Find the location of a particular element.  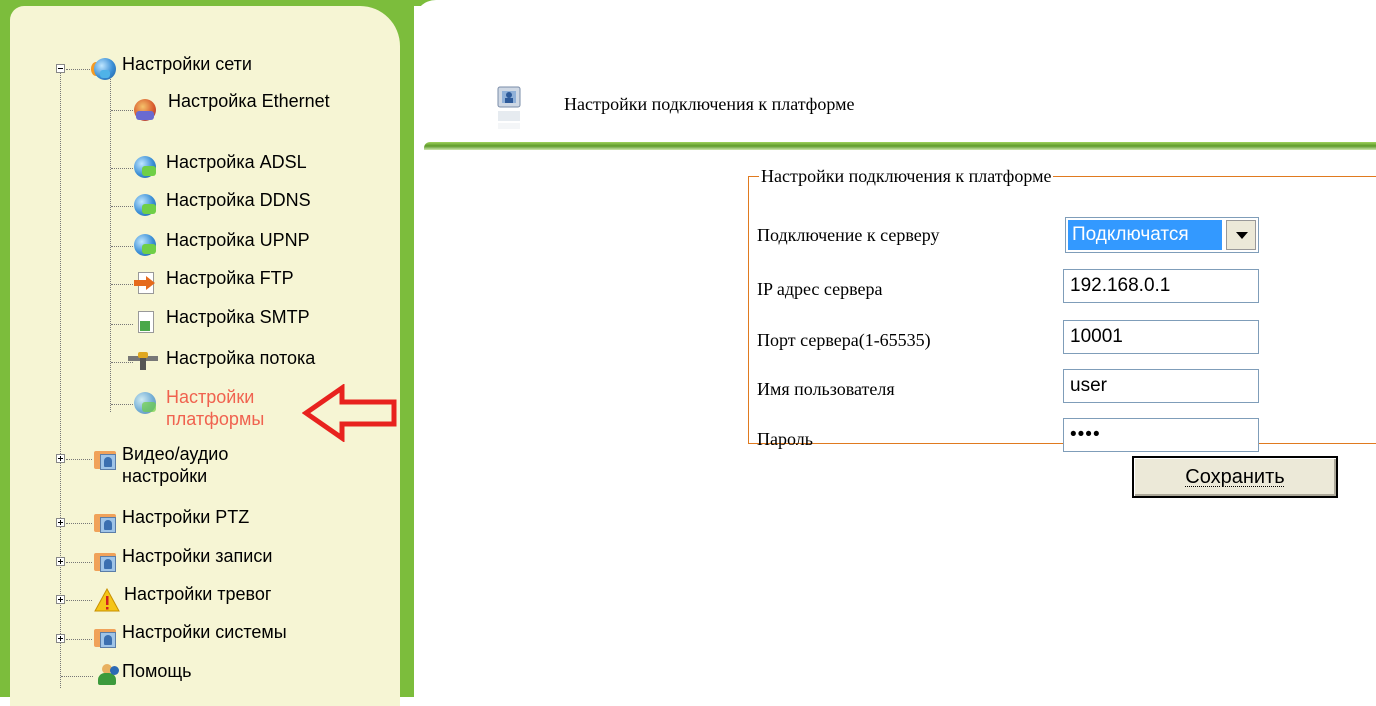

sidebar-item-upnp: Настройка UPNP is located at coordinates (238, 240).